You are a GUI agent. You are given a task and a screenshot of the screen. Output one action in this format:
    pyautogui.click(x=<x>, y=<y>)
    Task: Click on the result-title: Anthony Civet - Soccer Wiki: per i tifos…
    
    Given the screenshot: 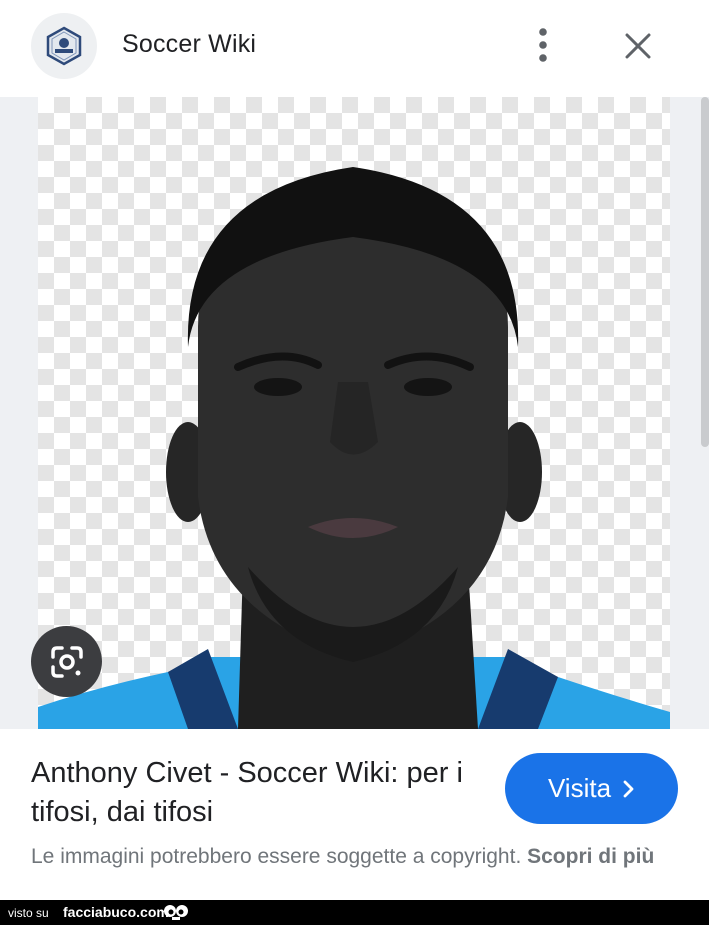 What is the action you would take?
    pyautogui.click(x=256, y=793)
    